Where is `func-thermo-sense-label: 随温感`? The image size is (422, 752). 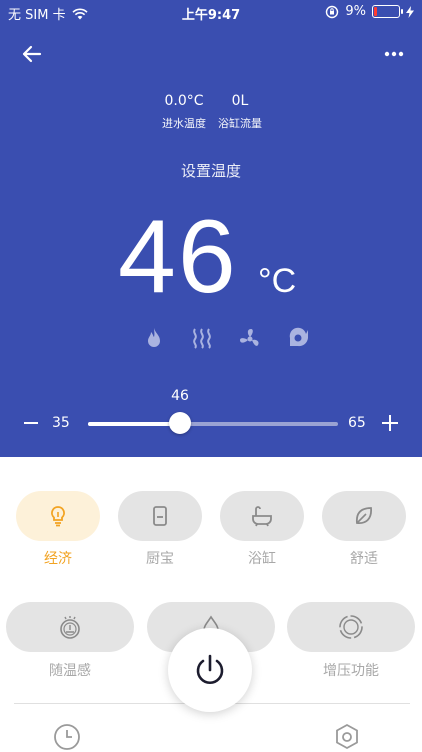 func-thermo-sense-label: 随温感 is located at coordinates (70, 671).